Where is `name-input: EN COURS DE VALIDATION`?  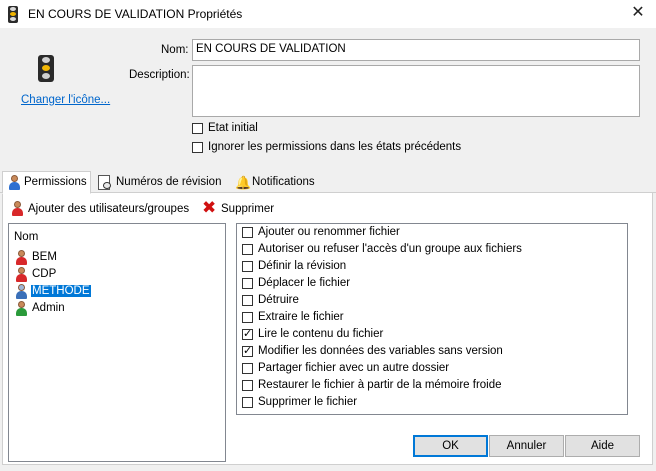 name-input: EN COURS DE VALIDATION is located at coordinates (416, 50).